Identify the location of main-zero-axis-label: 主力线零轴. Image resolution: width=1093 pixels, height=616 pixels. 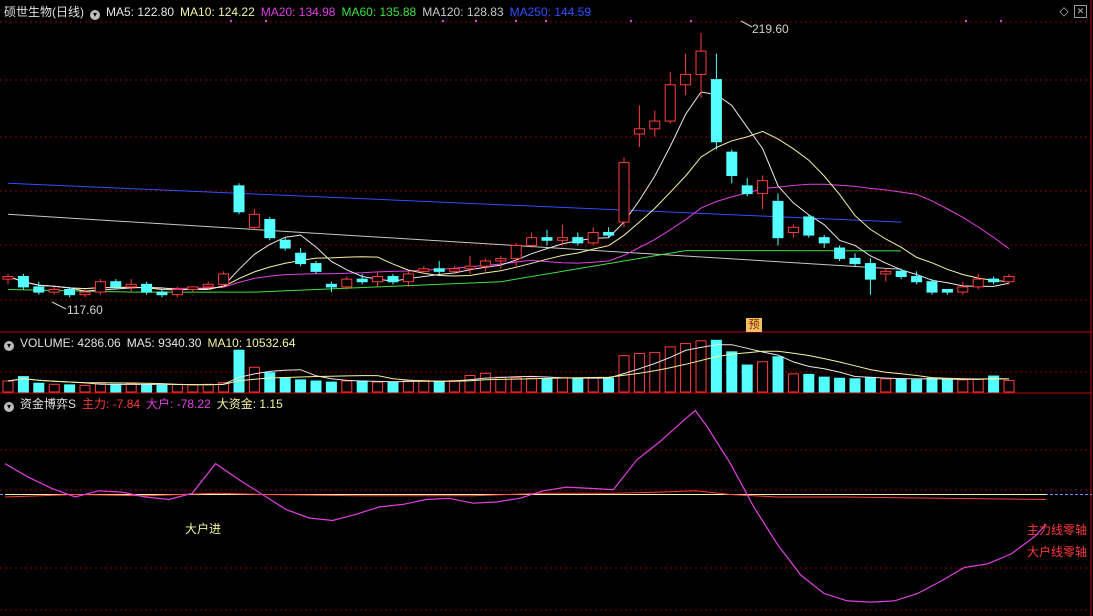
(1057, 530).